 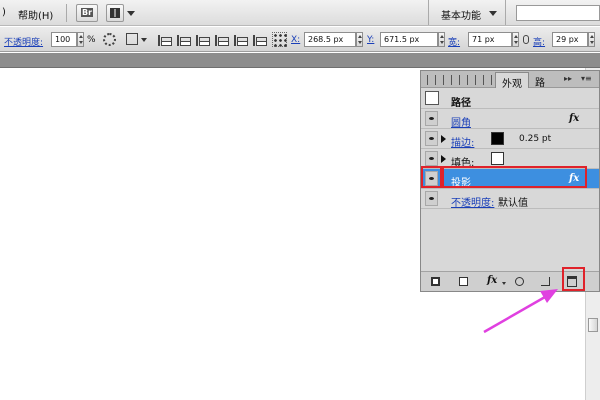 What do you see at coordinates (184, 40) in the screenshot?
I see `align-center-icon` at bounding box center [184, 40].